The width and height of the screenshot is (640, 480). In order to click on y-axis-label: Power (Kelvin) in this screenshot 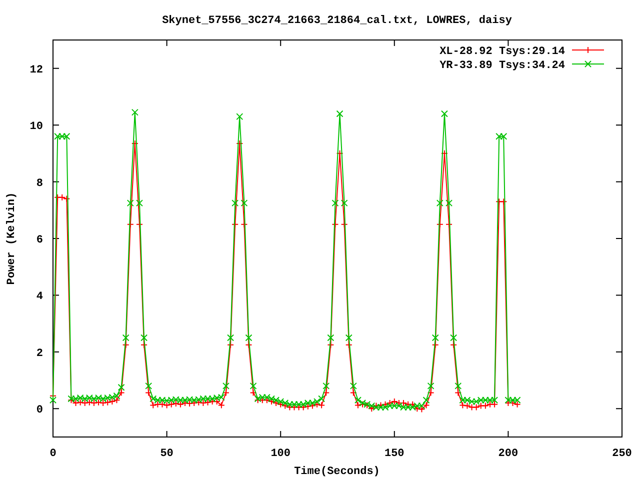, I will do `click(12, 238)`.